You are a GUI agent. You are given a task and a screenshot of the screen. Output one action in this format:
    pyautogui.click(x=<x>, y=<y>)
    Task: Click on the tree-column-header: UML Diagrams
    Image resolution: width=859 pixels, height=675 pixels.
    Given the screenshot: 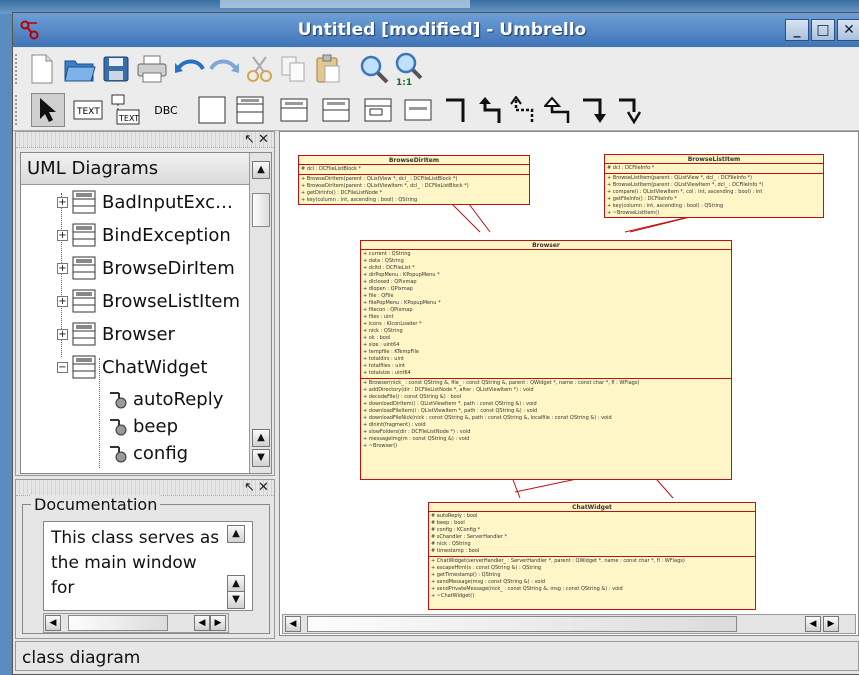 What is the action you would take?
    pyautogui.click(x=135, y=169)
    